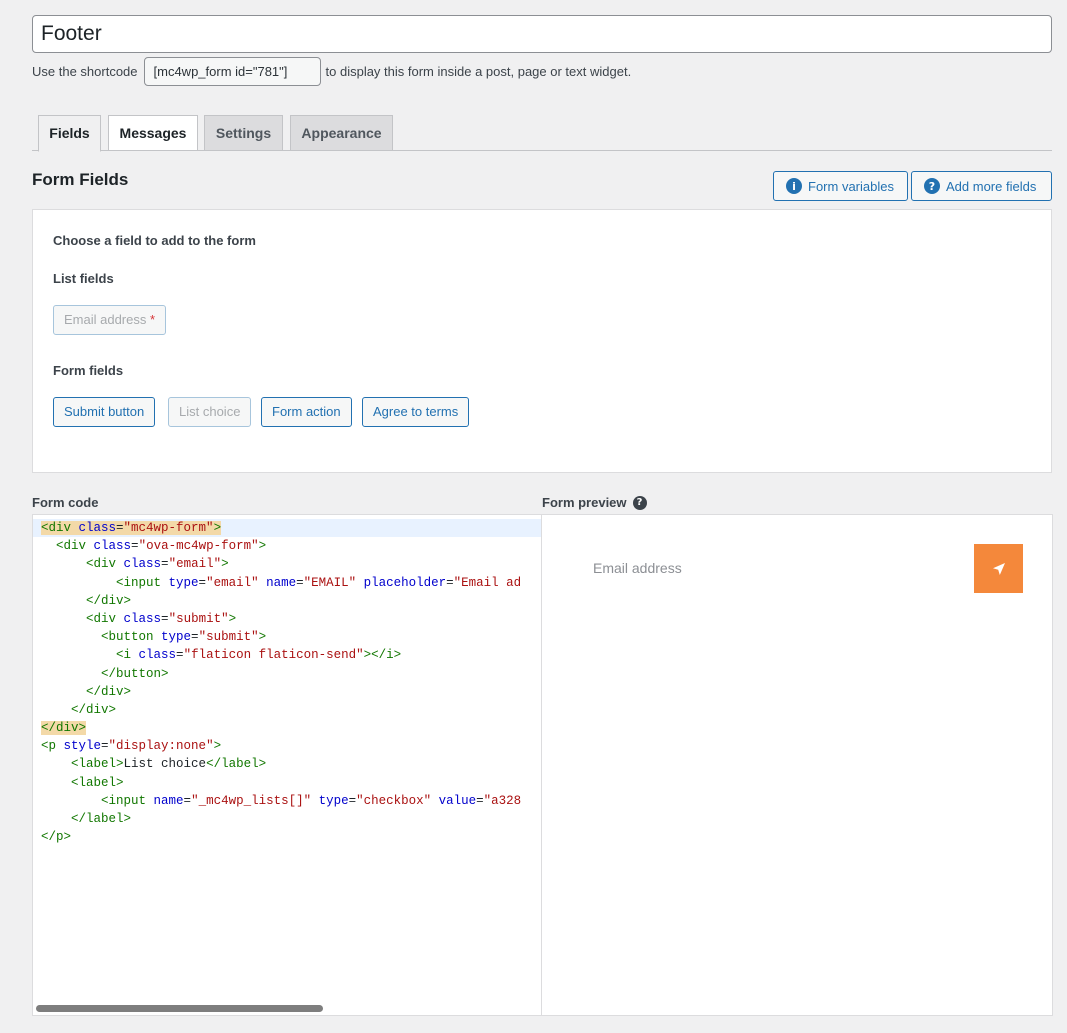 Image resolution: width=1067 pixels, height=1033 pixels. Describe the element at coordinates (161, 618) in the screenshot. I see `code-line: <div class="submit">` at that location.